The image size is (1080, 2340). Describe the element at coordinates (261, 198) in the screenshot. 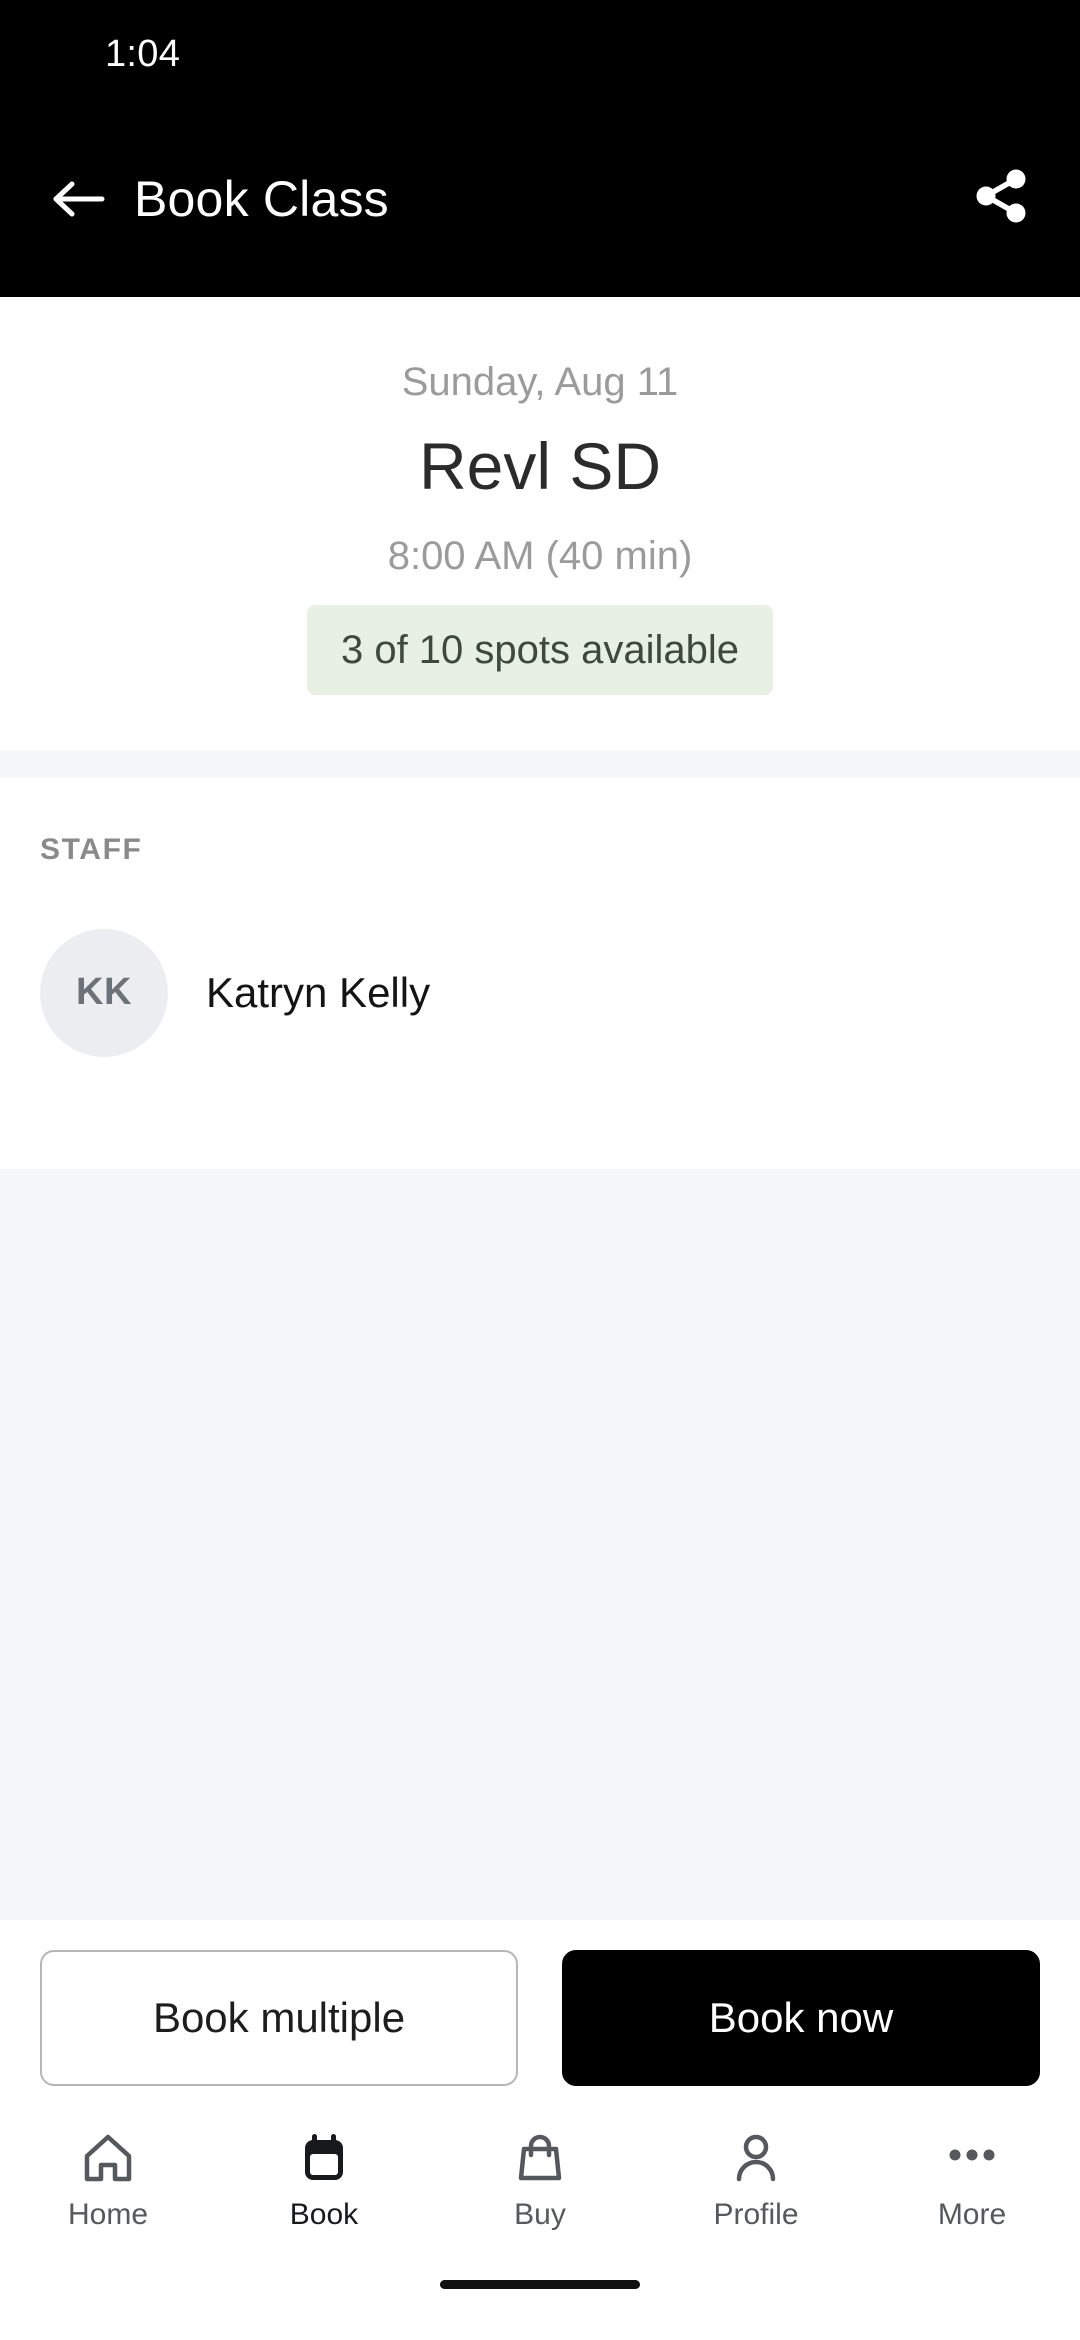

I see `page-title: Book Class` at that location.